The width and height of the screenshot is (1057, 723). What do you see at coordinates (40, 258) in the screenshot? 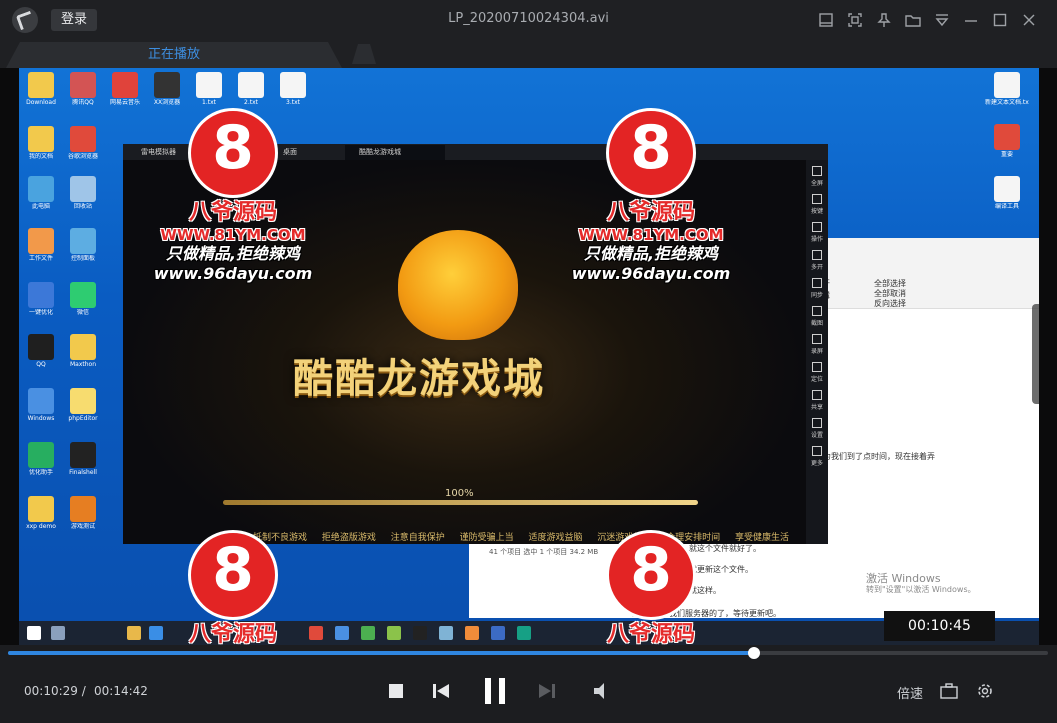
I see `desktop-icon-label: 工作文件` at bounding box center [40, 258].